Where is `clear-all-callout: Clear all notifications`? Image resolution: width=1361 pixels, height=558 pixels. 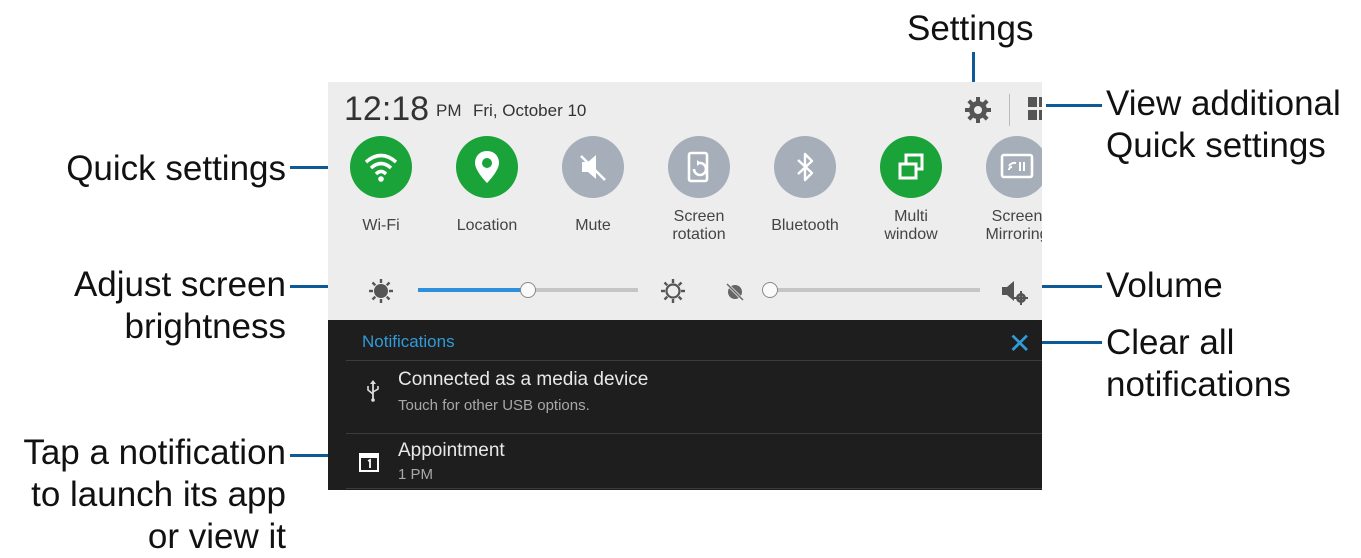 clear-all-callout: Clear all notifications is located at coordinates (1198, 364).